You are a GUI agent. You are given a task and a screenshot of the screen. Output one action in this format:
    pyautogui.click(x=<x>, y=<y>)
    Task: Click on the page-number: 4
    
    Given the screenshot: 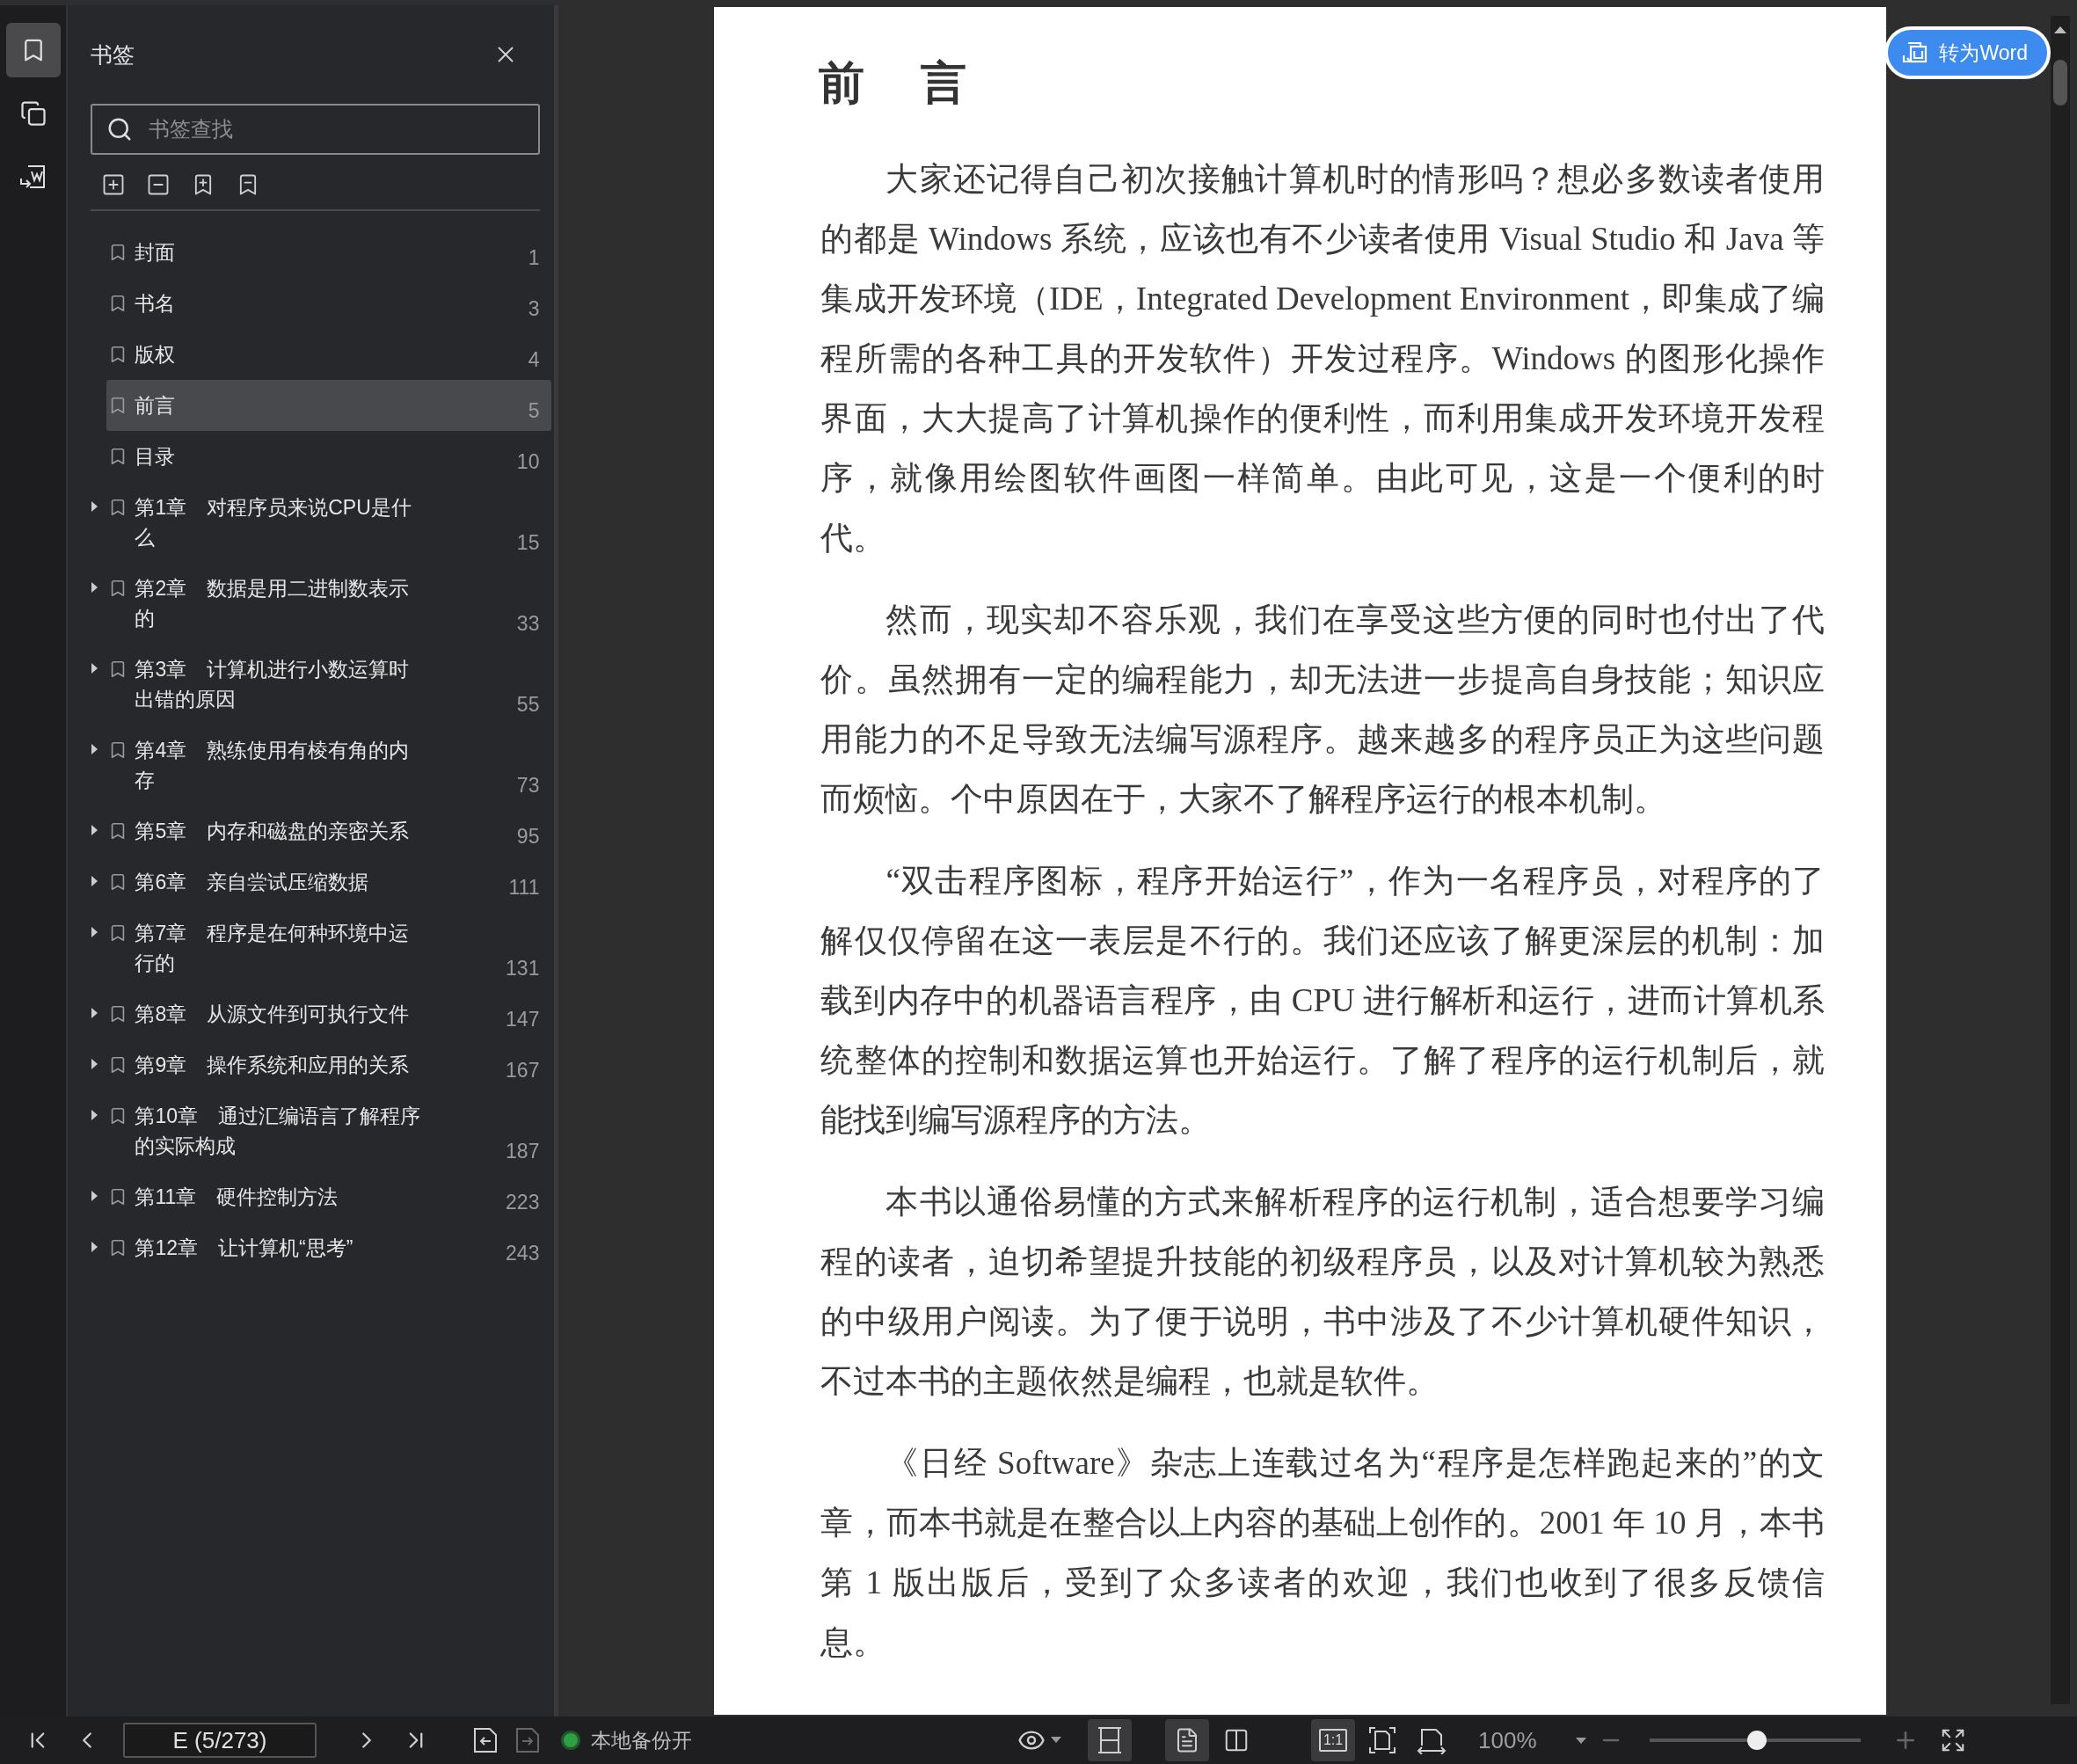 What is the action you would take?
    pyautogui.click(x=534, y=360)
    